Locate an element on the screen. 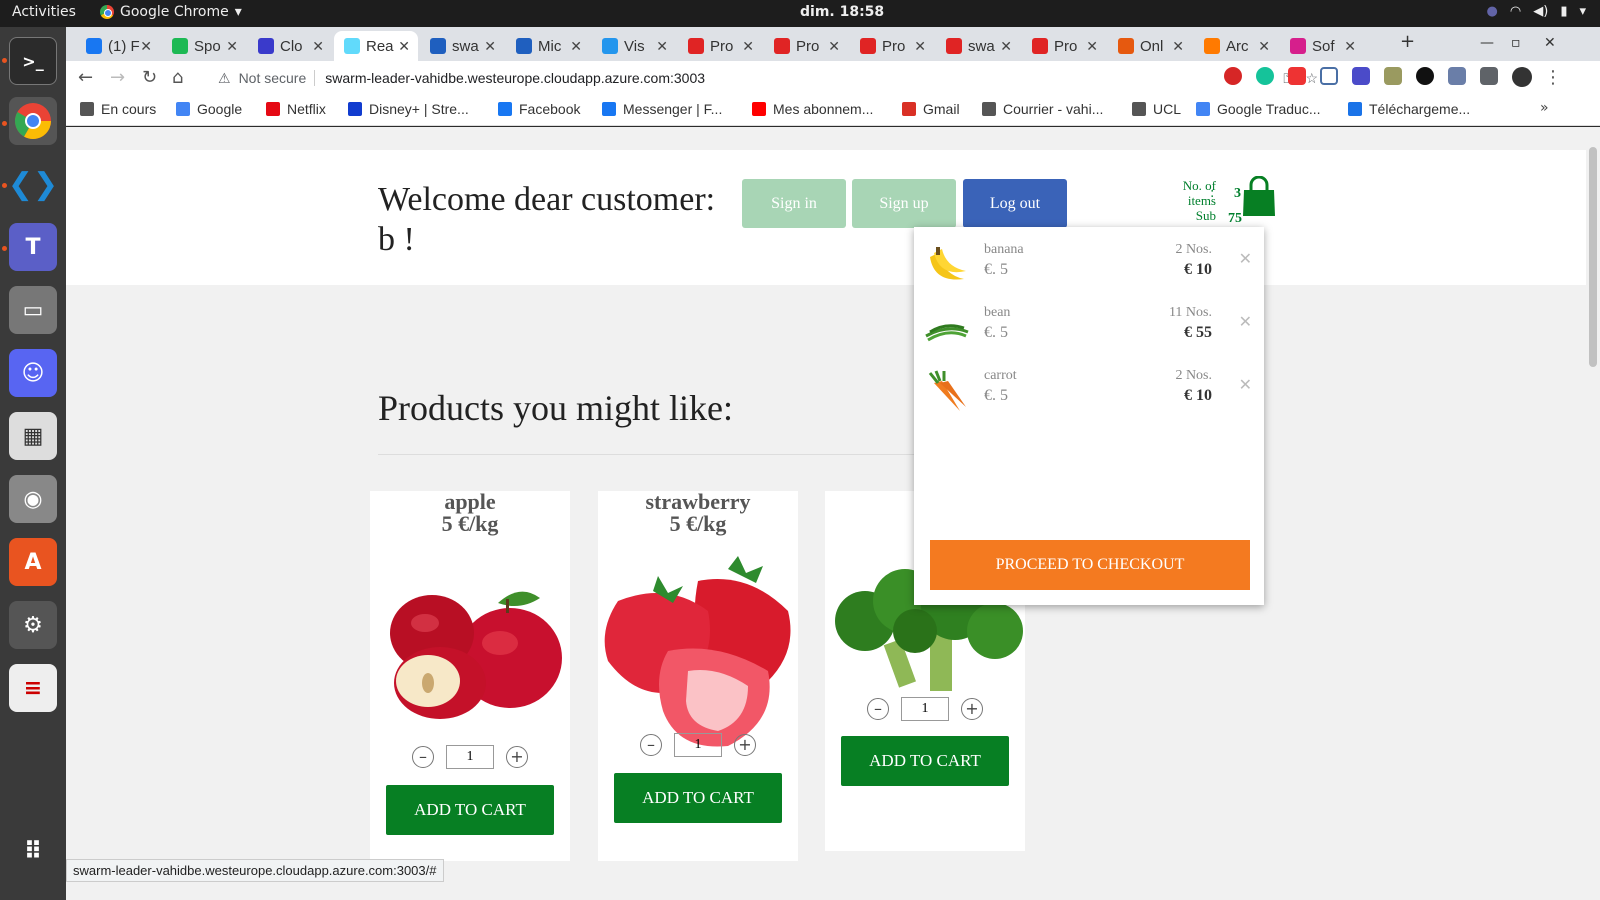 The height and width of the screenshot is (900, 1600). extension-upload-icon is located at coordinates (1329, 76).